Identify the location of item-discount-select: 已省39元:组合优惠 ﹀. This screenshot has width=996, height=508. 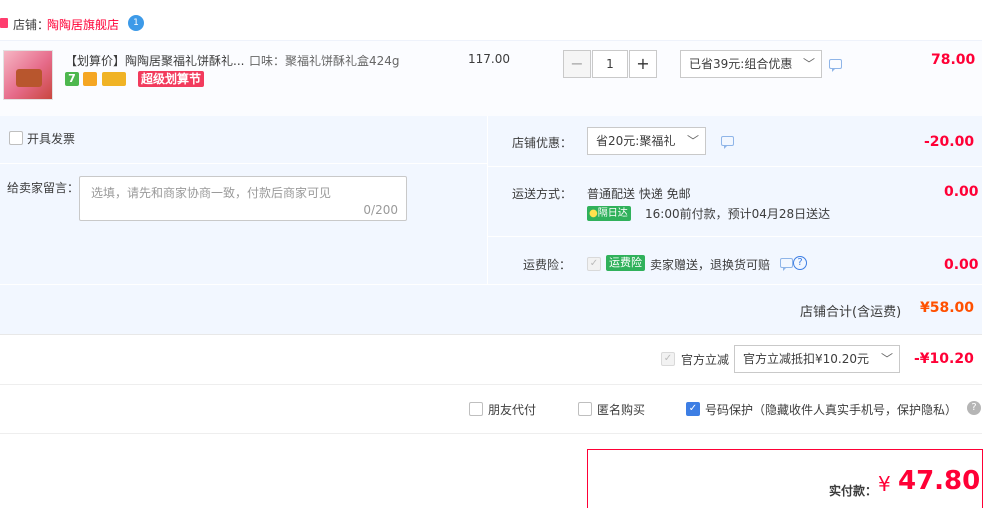
(751, 64).